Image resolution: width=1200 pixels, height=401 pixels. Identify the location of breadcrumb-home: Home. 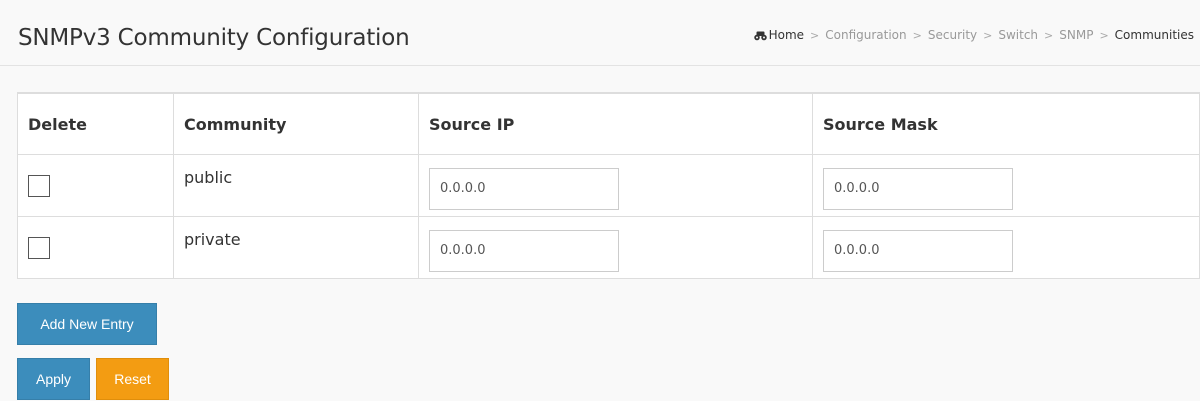
(786, 35).